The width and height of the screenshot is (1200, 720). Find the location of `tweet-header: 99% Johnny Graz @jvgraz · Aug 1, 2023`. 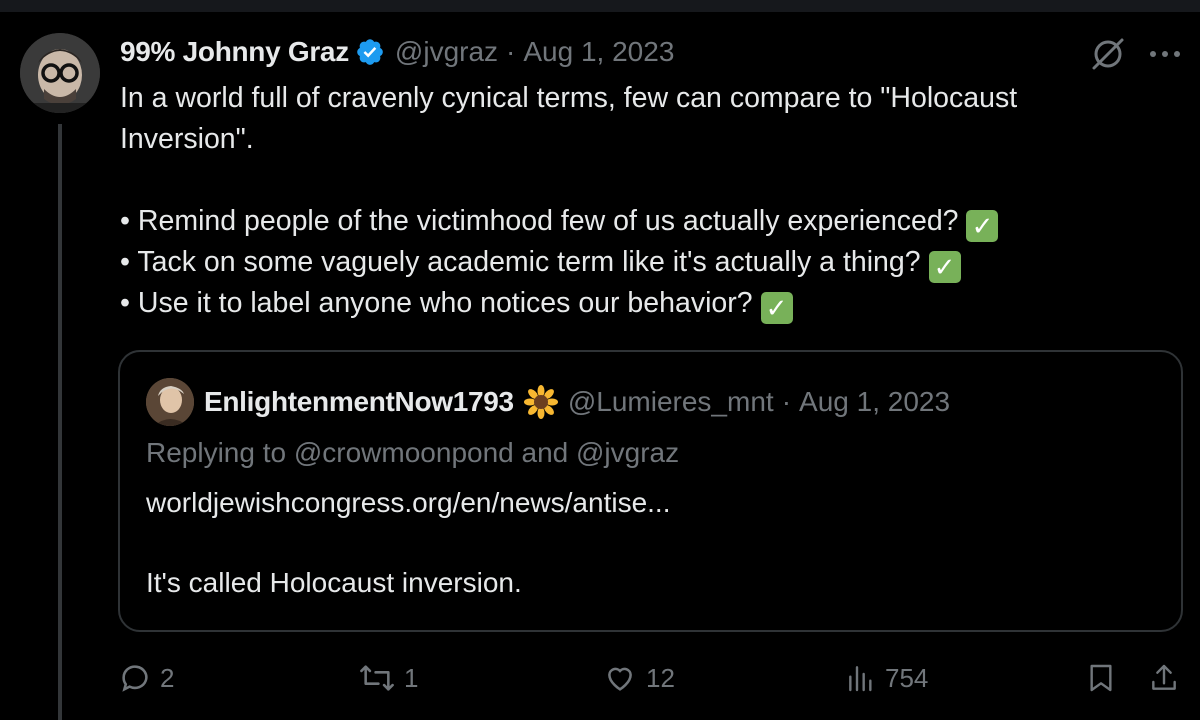

tweet-header: 99% Johnny Graz @jvgraz · Aug 1, 2023 is located at coordinates (397, 52).